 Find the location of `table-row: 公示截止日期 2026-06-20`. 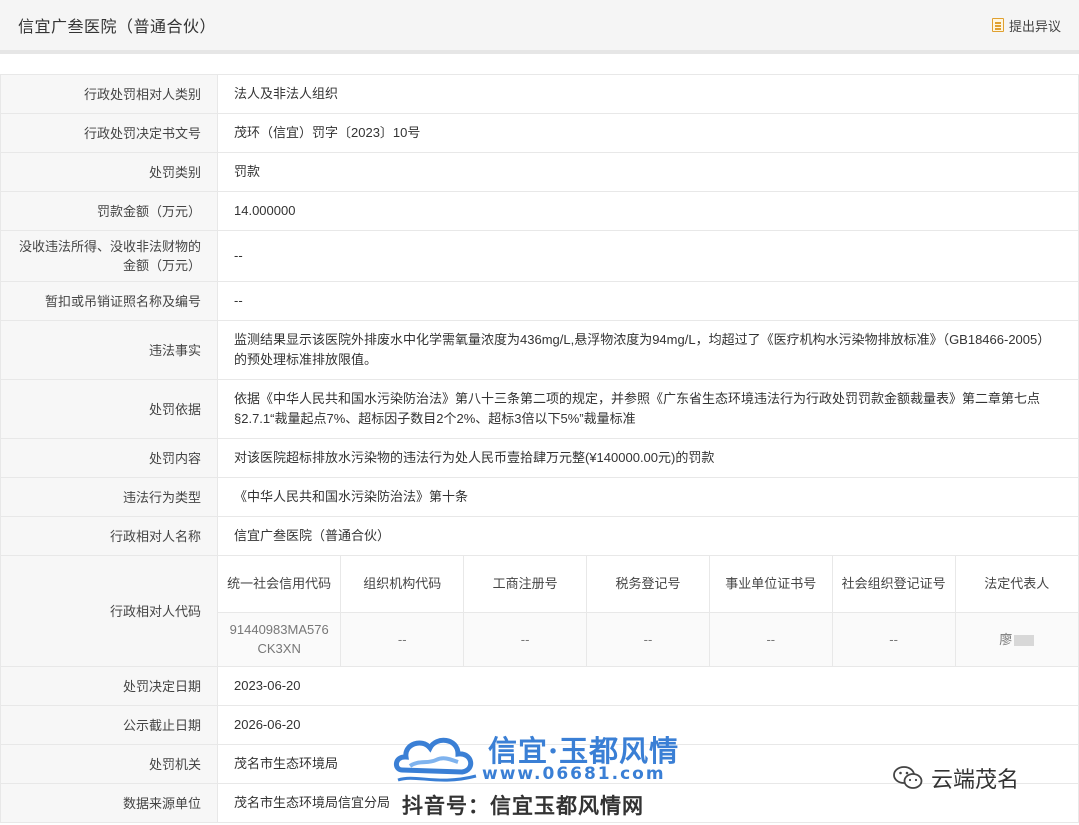

table-row: 公示截止日期 2026-06-20 is located at coordinates (539, 725).